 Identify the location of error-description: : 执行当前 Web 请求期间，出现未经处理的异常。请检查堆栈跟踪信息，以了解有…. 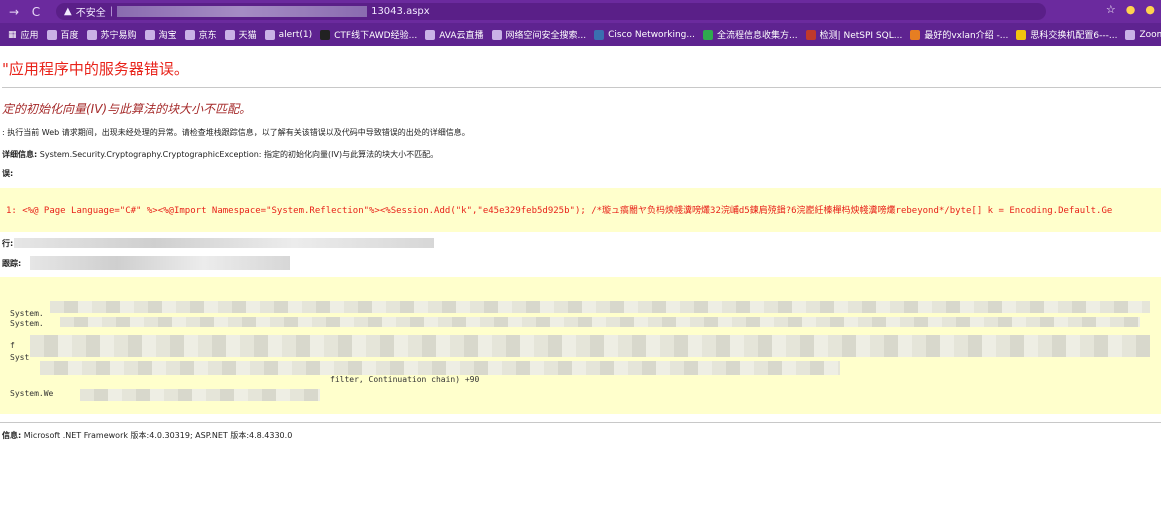
(236, 132).